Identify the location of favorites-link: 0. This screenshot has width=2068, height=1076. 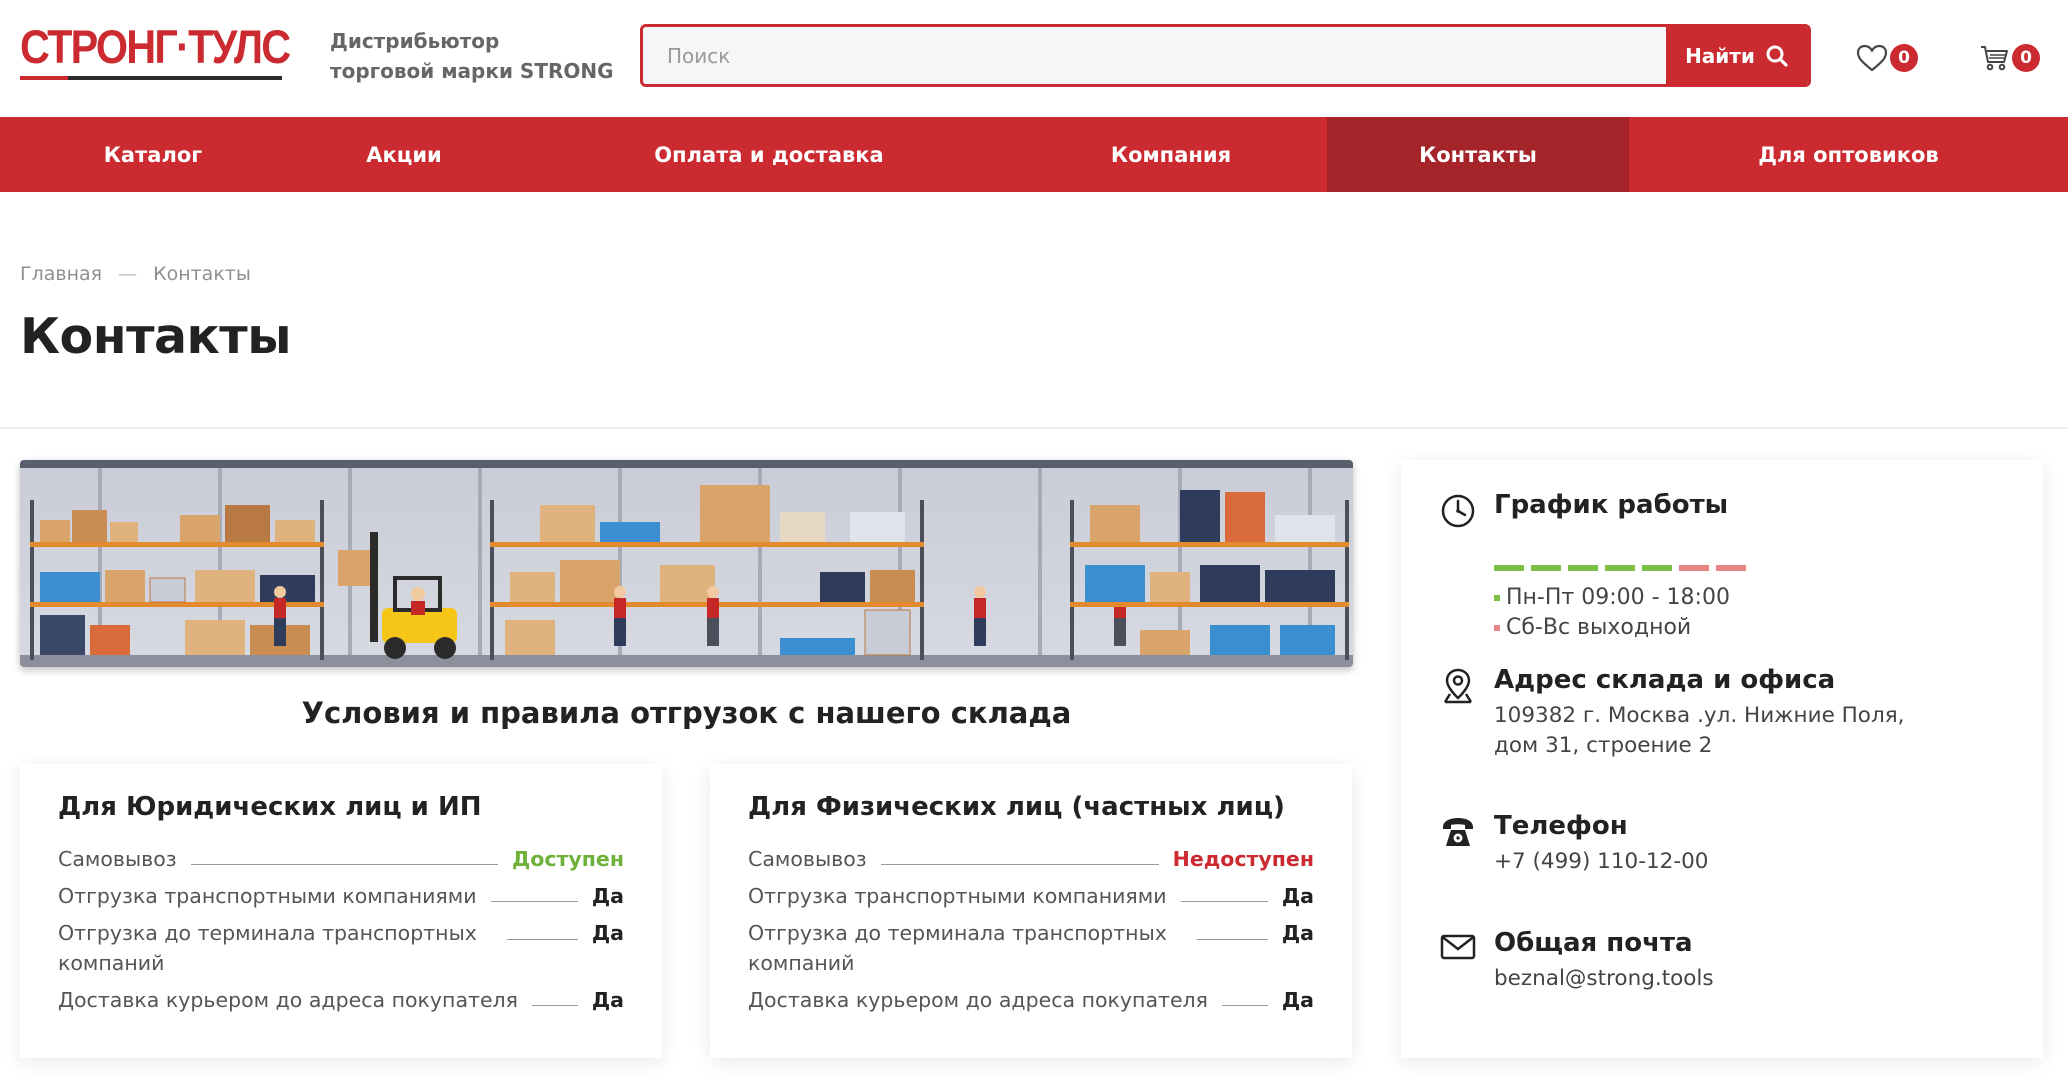
(1896, 58).